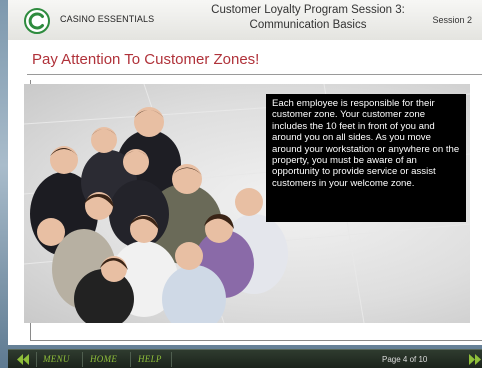 This screenshot has width=482, height=368. I want to click on home-button: HOME, so click(103, 359).